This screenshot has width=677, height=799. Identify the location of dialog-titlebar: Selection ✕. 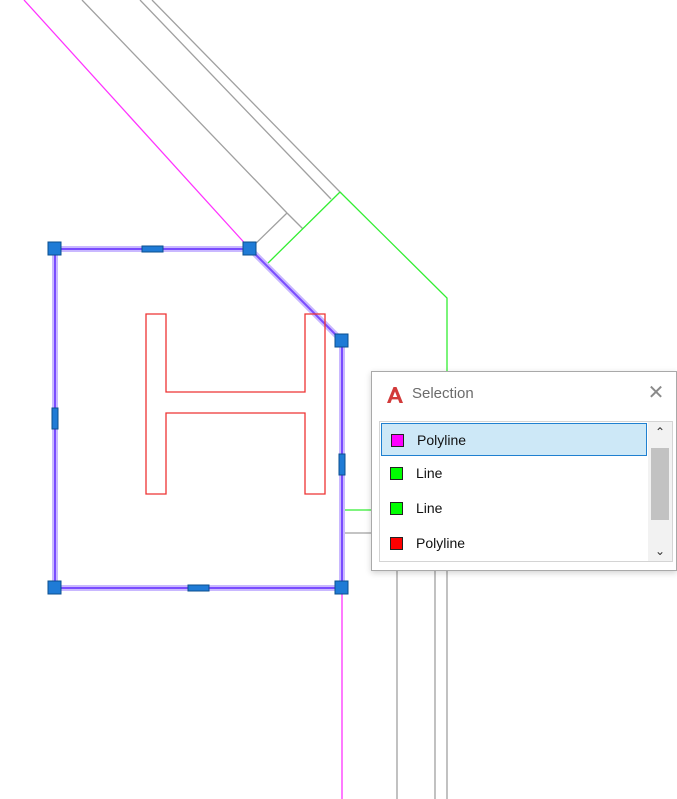
(524, 394).